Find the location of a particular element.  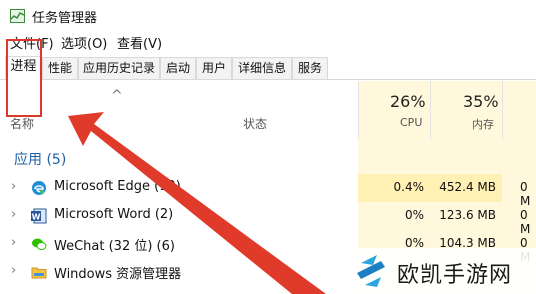

watermark-text: 欧凯手游网 is located at coordinates (455, 275).